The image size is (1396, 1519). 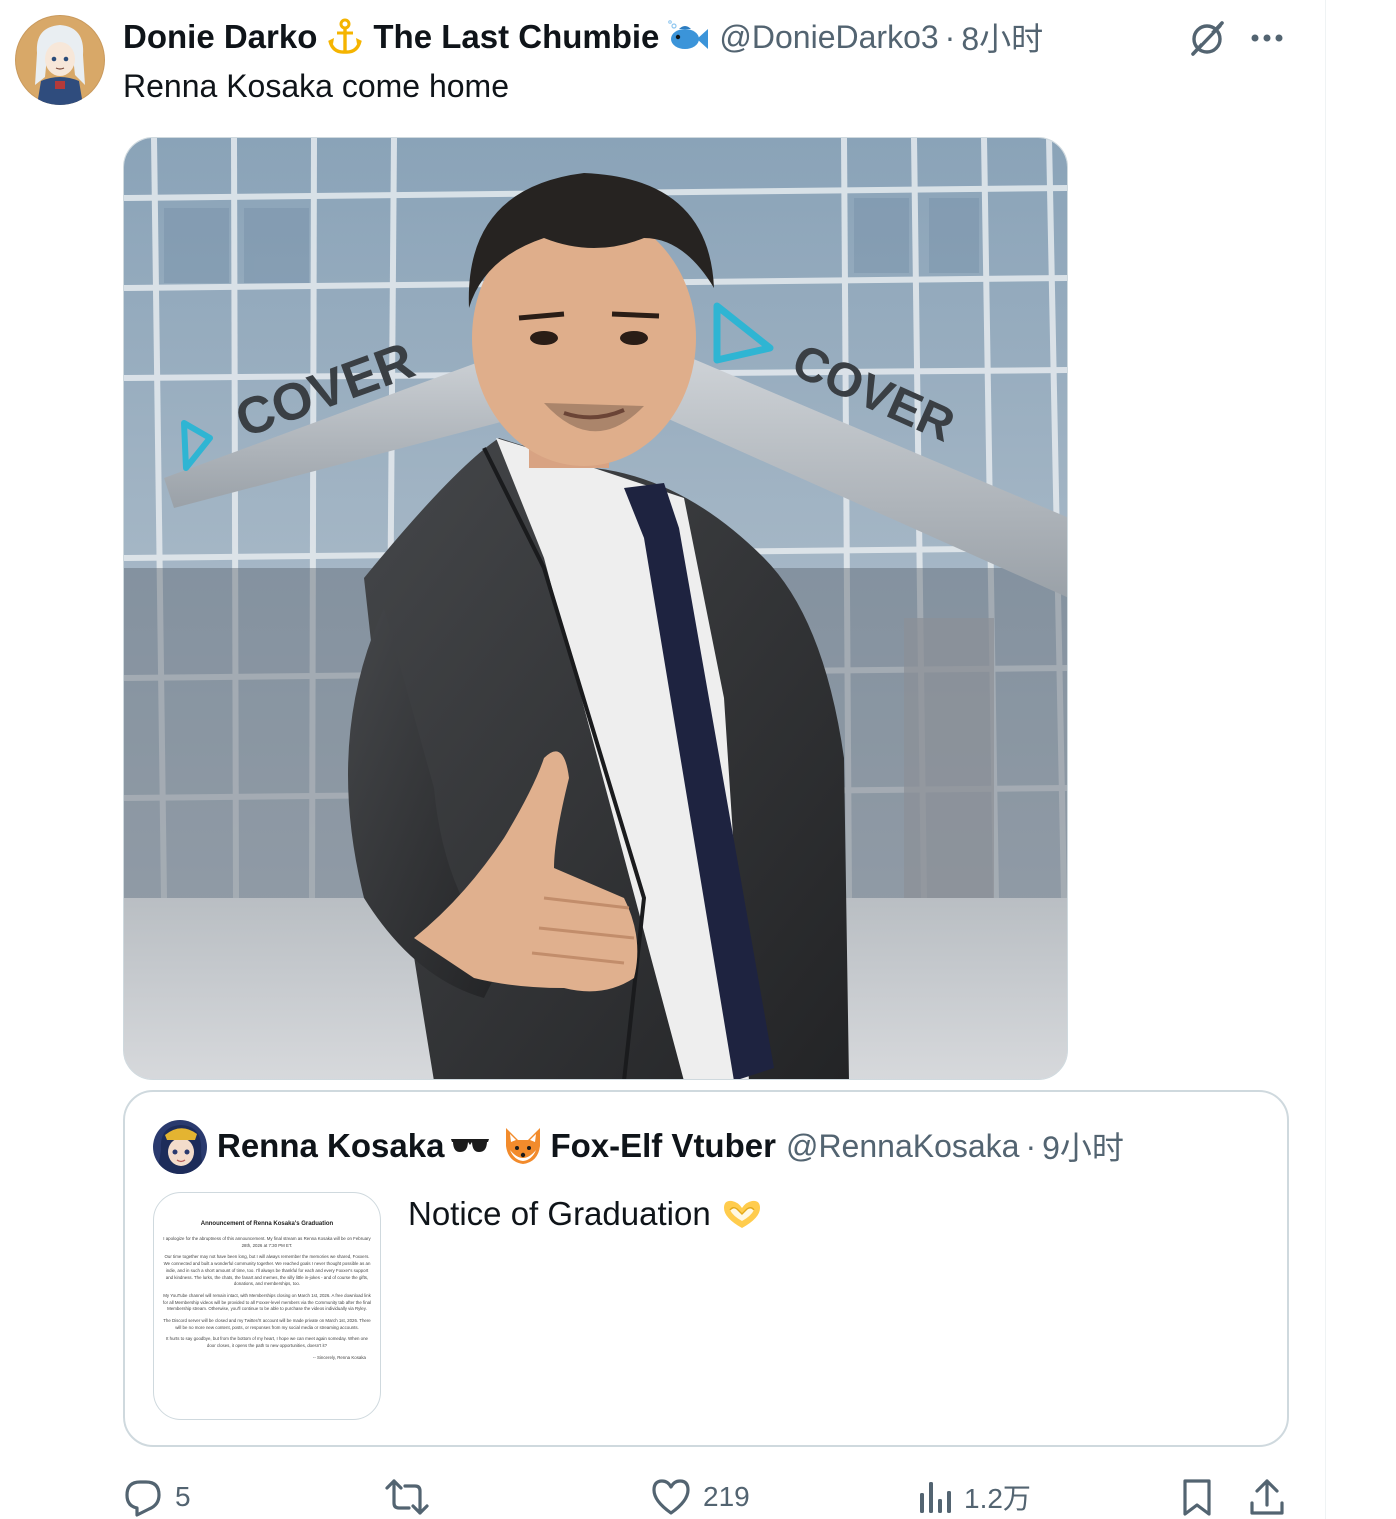 I want to click on reply-count: 5, so click(x=183, y=1496).